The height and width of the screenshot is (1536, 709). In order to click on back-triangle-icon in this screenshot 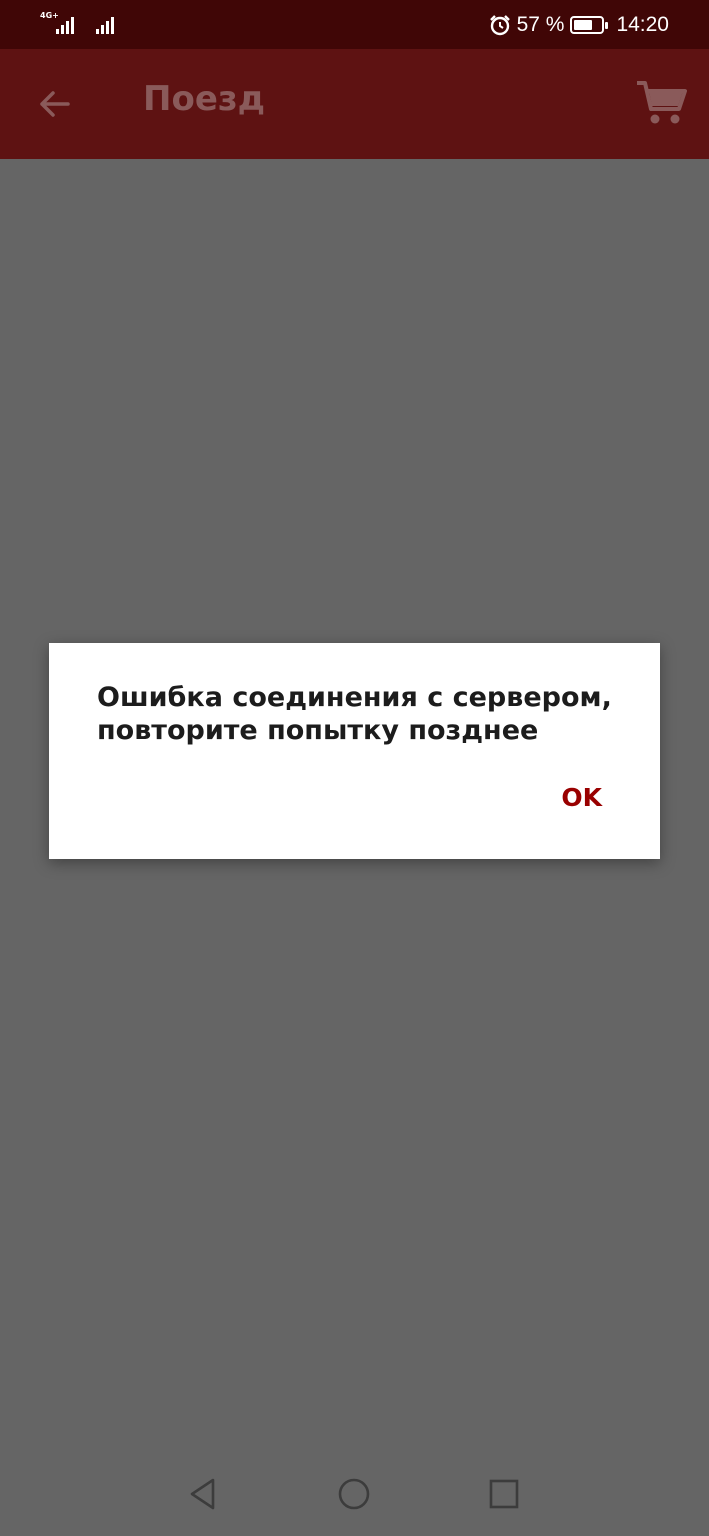, I will do `click(204, 1494)`.